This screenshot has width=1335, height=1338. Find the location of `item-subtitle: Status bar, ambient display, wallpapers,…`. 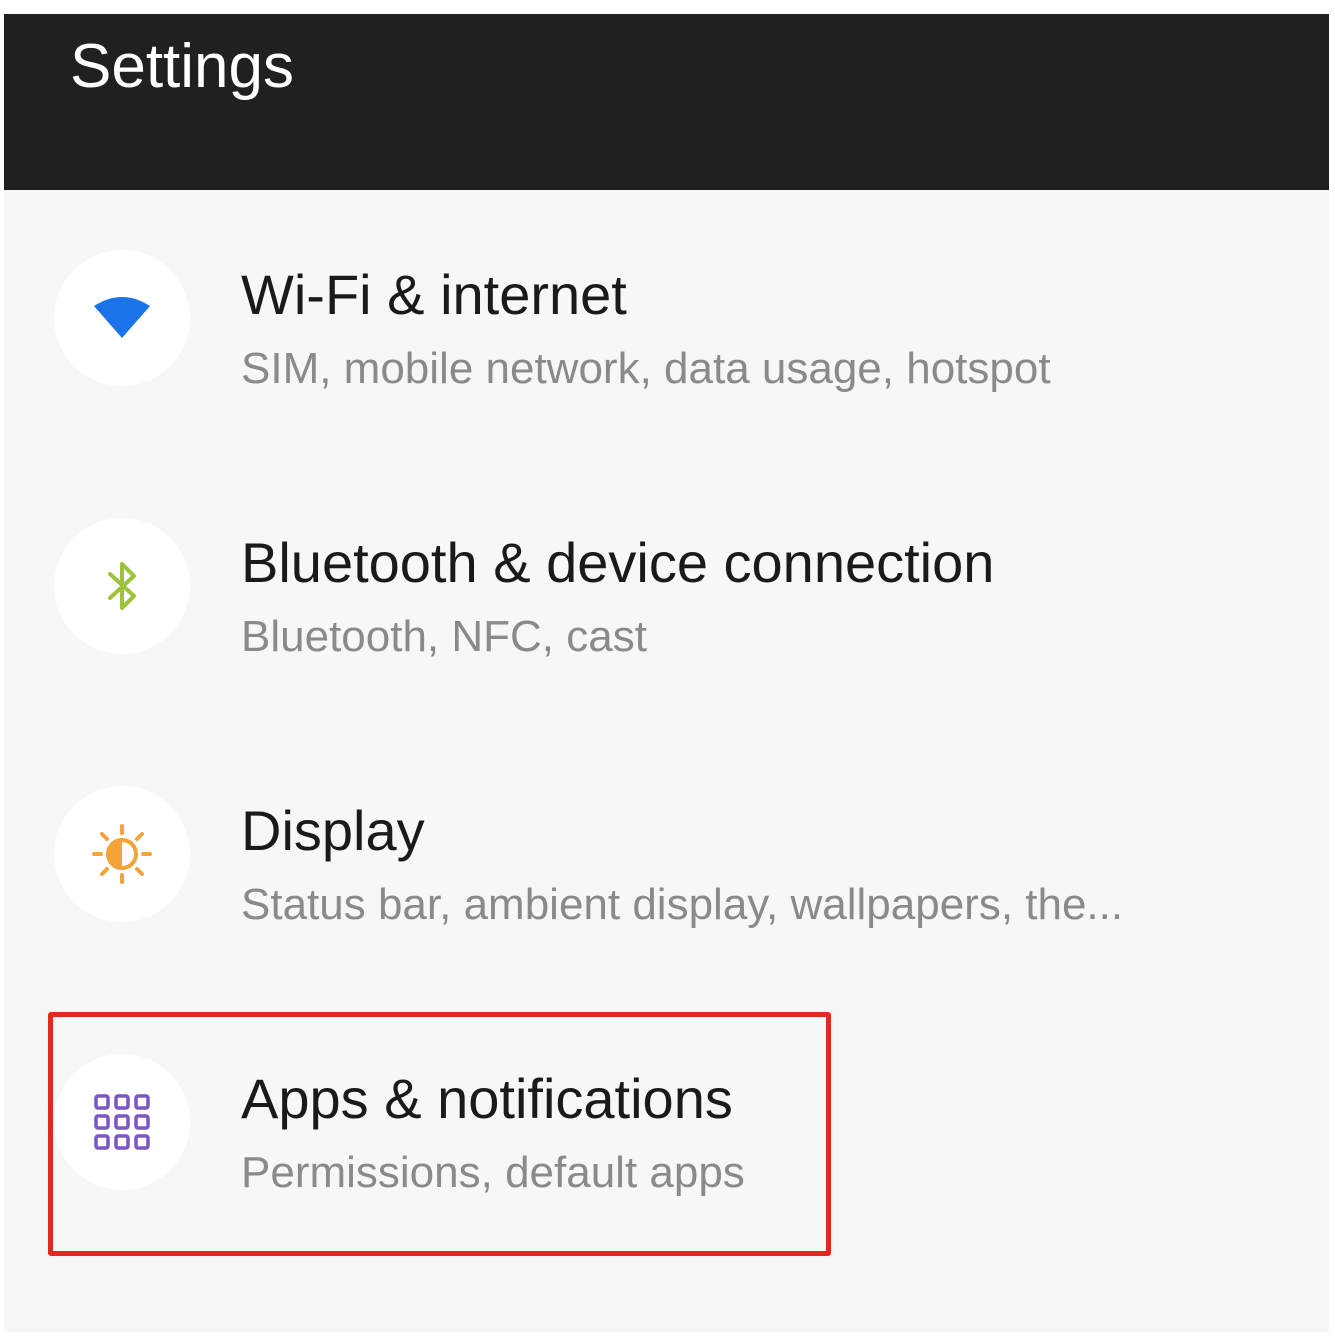

item-subtitle: Status bar, ambient display, wallpapers,… is located at coordinates (682, 904).